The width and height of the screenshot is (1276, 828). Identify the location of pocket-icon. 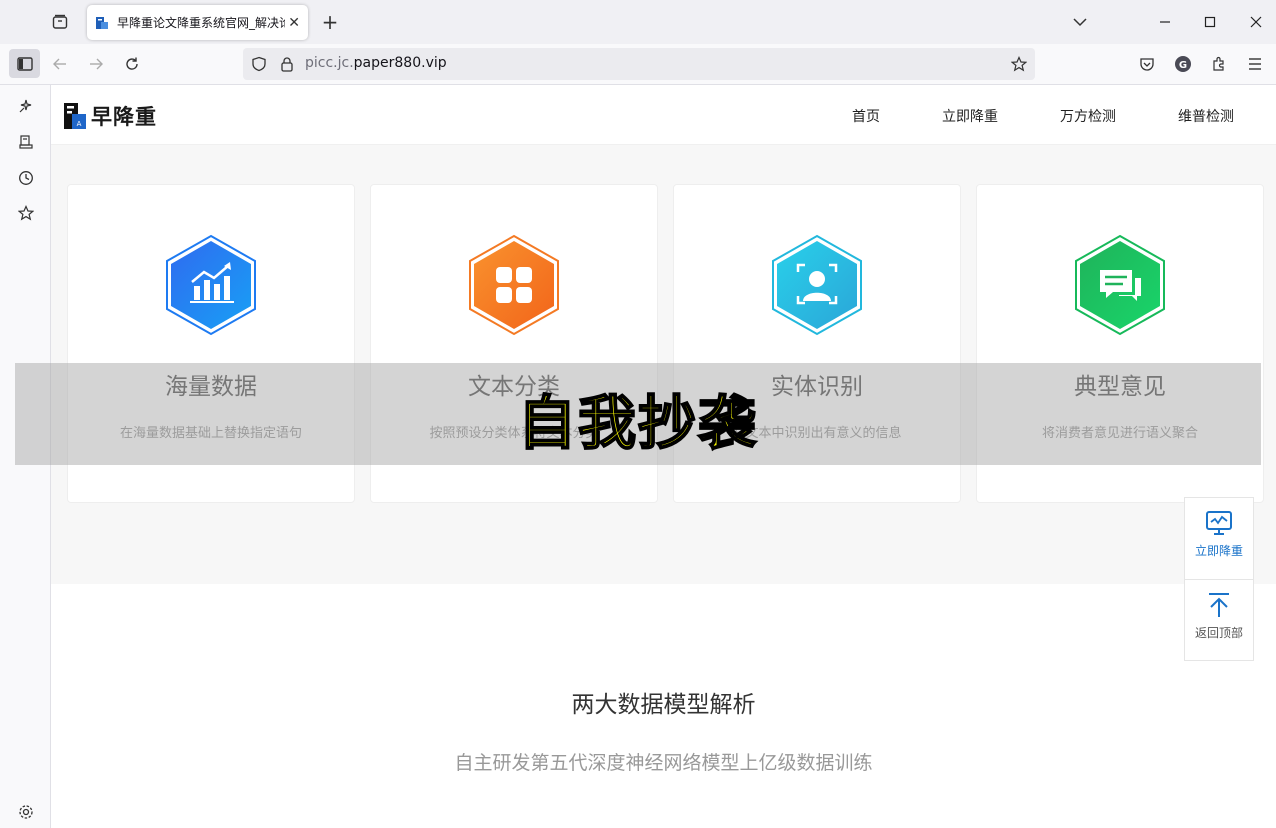
(1147, 64).